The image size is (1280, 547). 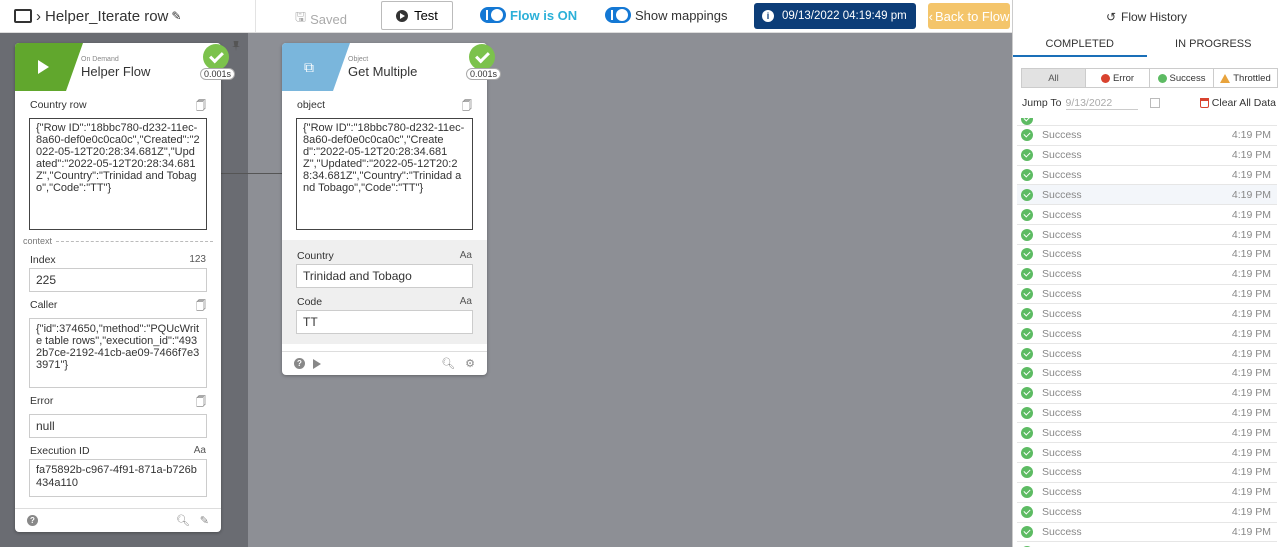 What do you see at coordinates (310, 302) in the screenshot?
I see `field-label: Code` at bounding box center [310, 302].